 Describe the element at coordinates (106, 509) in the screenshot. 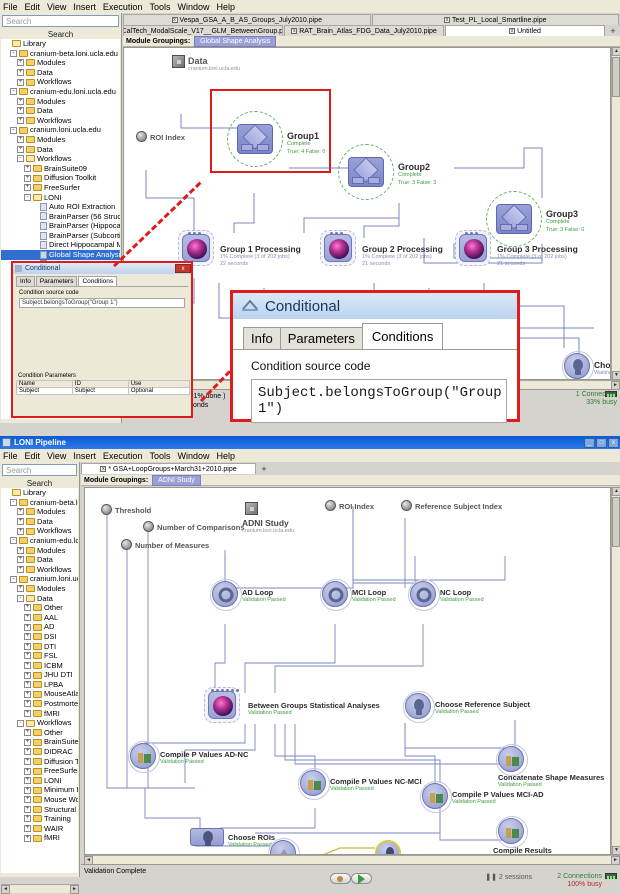

I see `node-threshold` at that location.